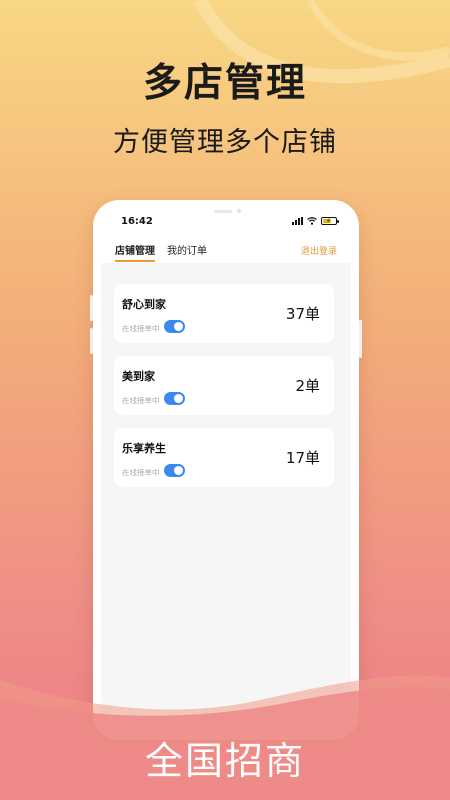  What do you see at coordinates (224, 385) in the screenshot?
I see `store-card: 美到家 在线接单中 2单` at bounding box center [224, 385].